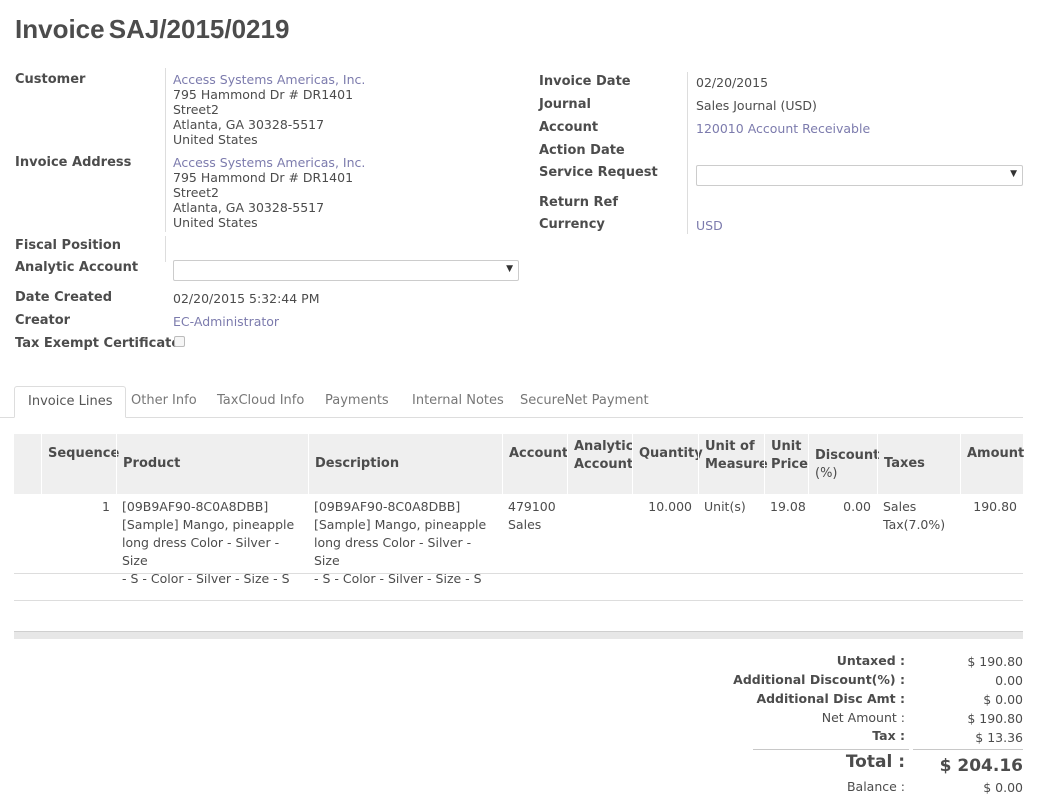  I want to click on service-request-label: Service Request, so click(598, 172).